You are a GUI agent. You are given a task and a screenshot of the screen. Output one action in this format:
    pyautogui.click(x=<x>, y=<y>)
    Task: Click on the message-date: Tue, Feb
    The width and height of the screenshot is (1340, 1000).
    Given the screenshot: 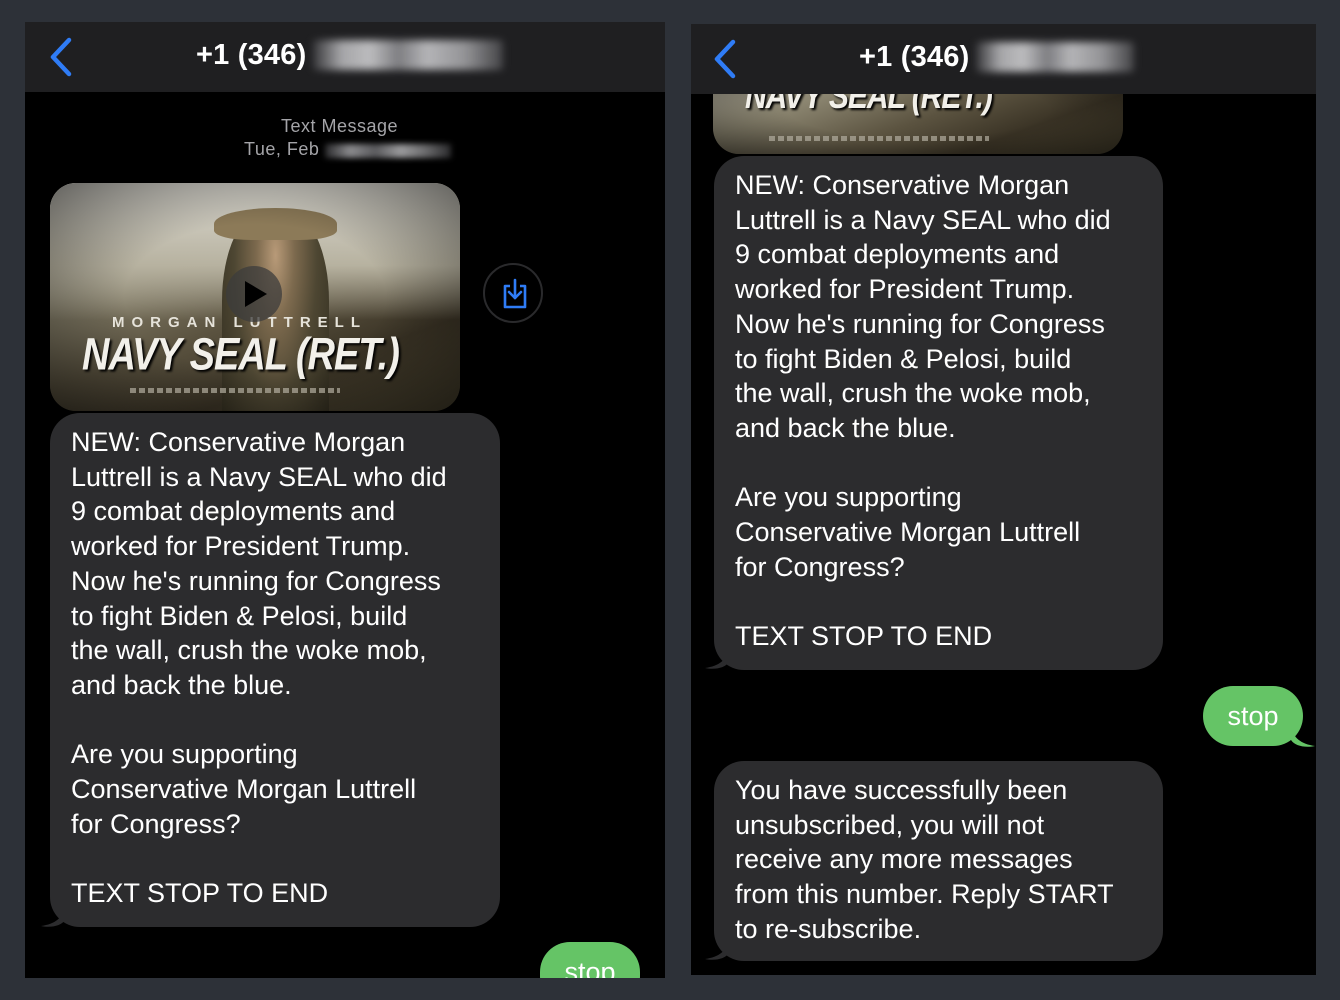 What is the action you would take?
    pyautogui.click(x=282, y=149)
    